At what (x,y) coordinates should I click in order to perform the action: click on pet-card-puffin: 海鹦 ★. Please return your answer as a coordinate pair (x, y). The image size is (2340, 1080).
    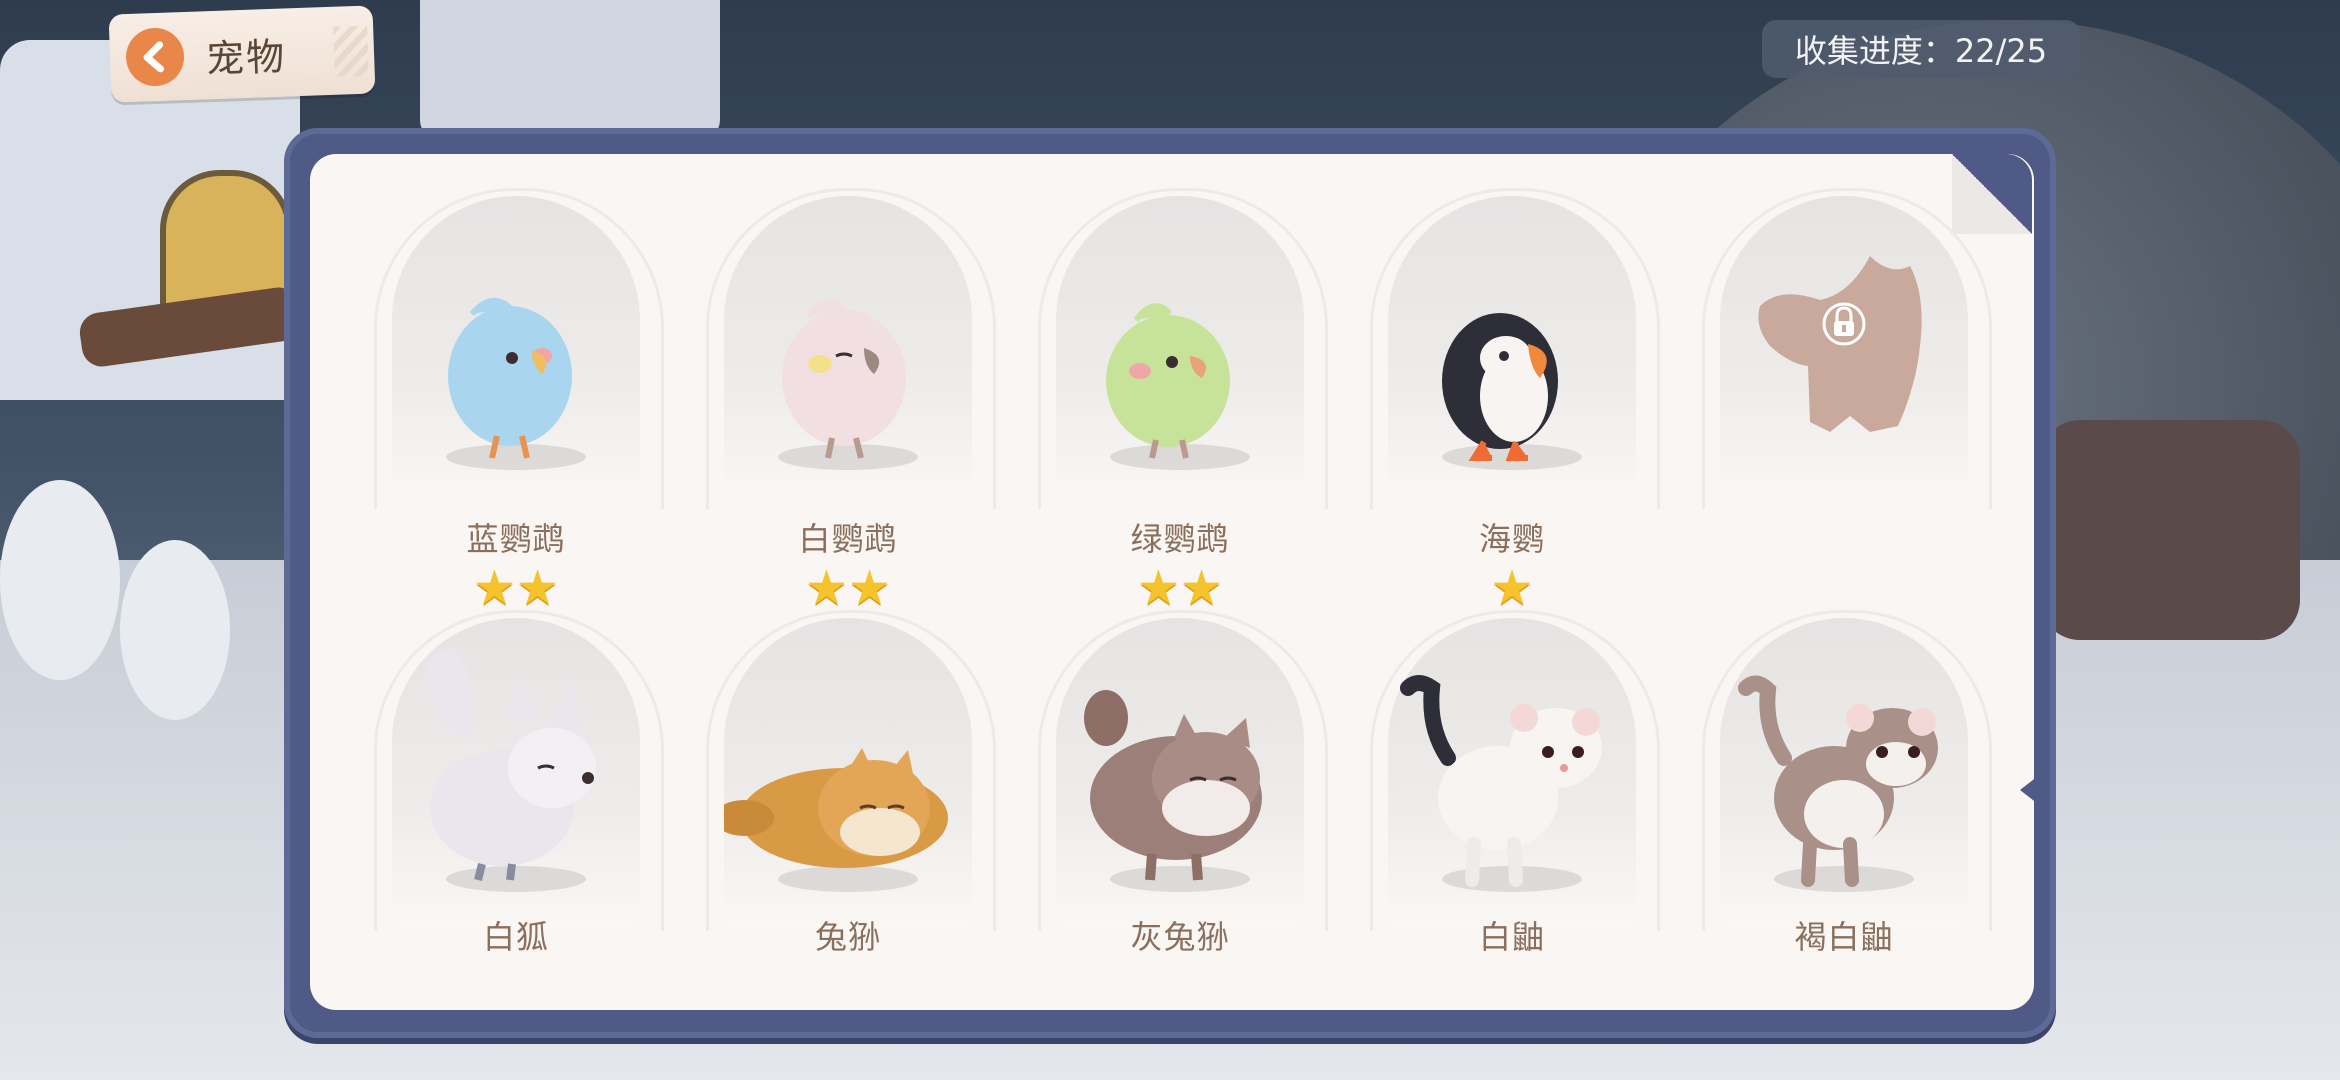
    Looking at the image, I should click on (1515, 400).